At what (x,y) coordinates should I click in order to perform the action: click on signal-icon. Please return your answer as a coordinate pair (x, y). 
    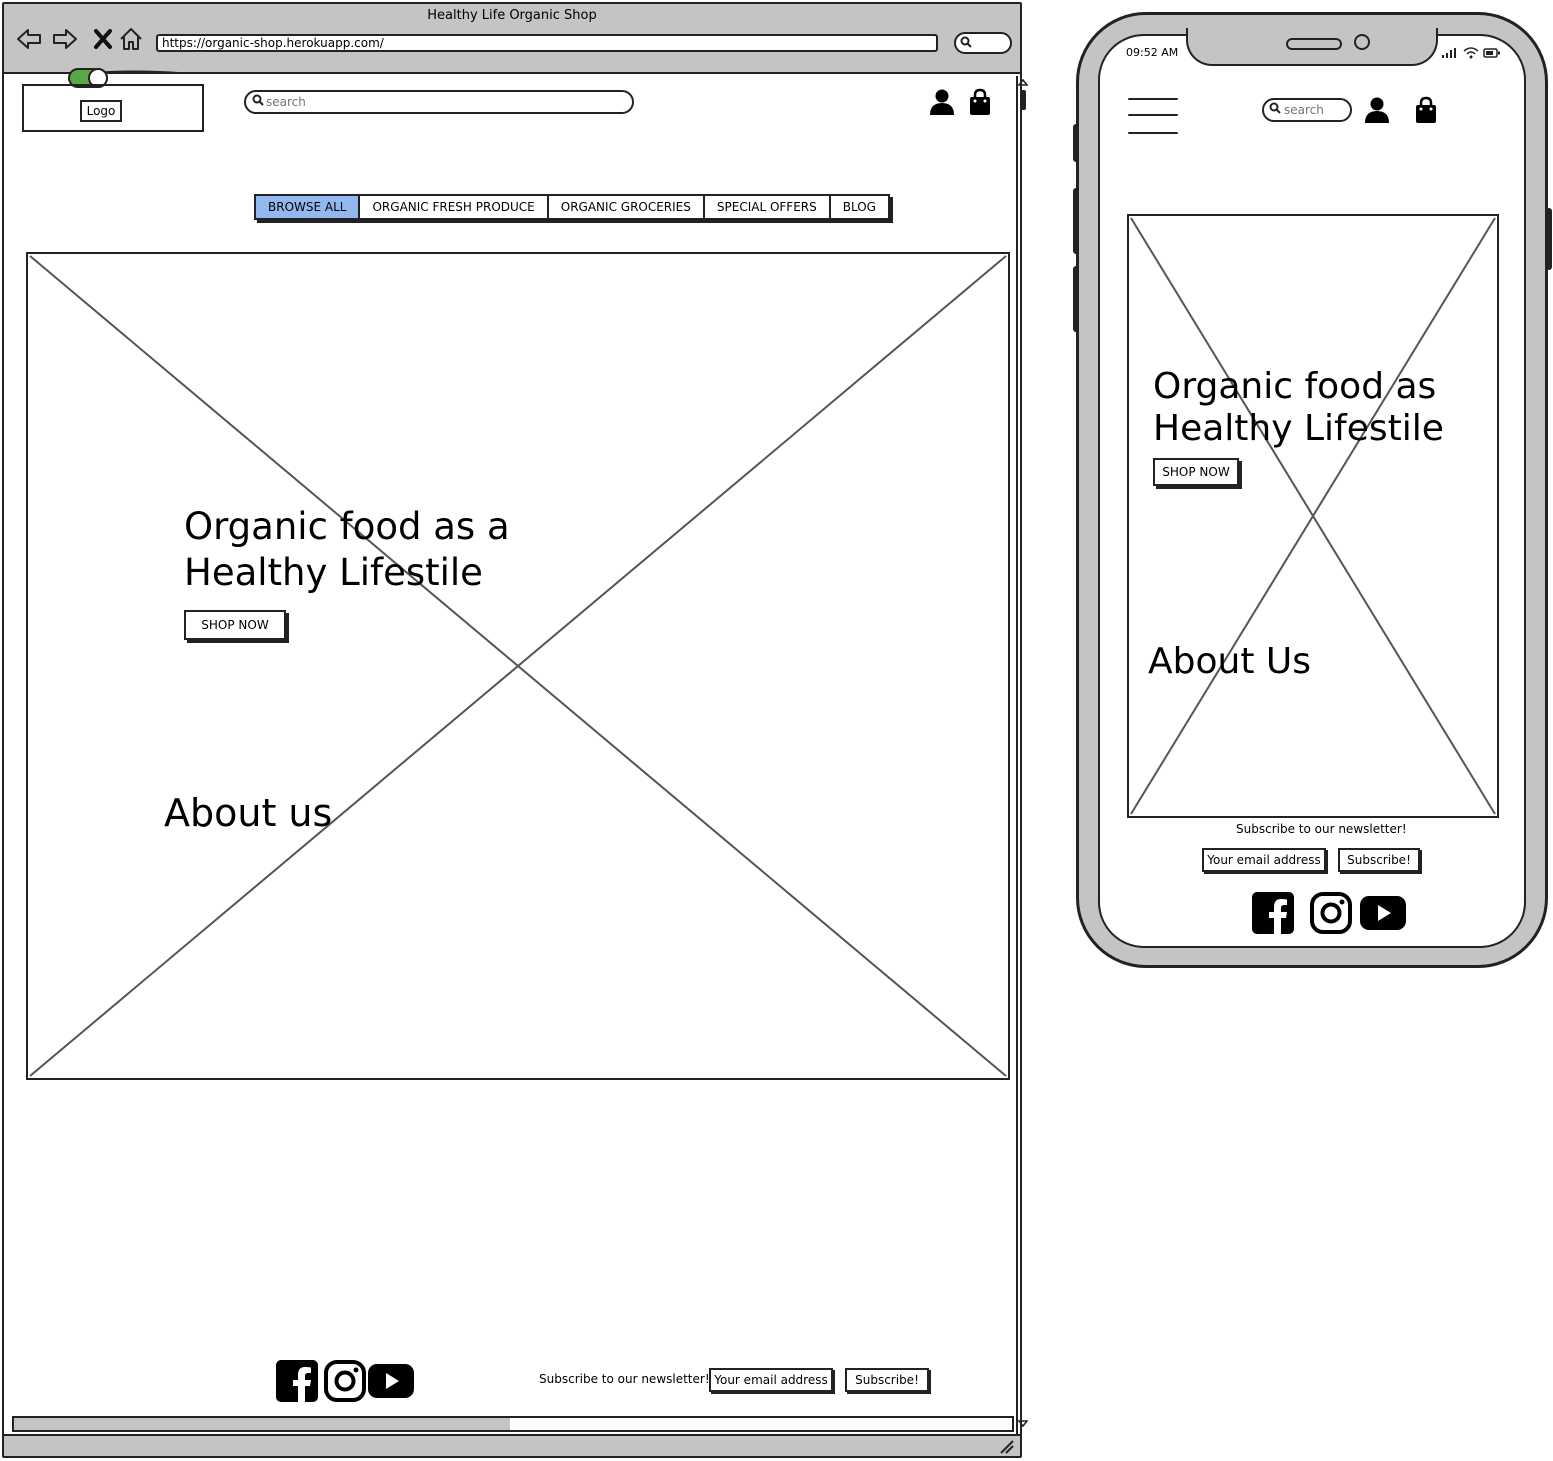
    Looking at the image, I should click on (1449, 53).